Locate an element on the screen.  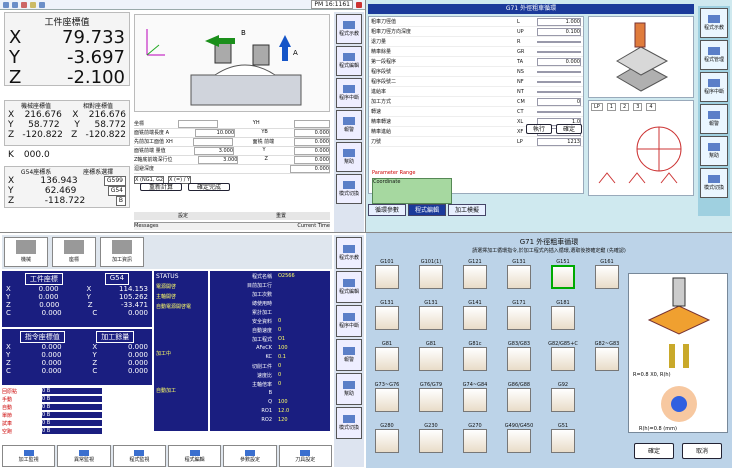
lp-cell: 1 is located at coordinates (611, 107).